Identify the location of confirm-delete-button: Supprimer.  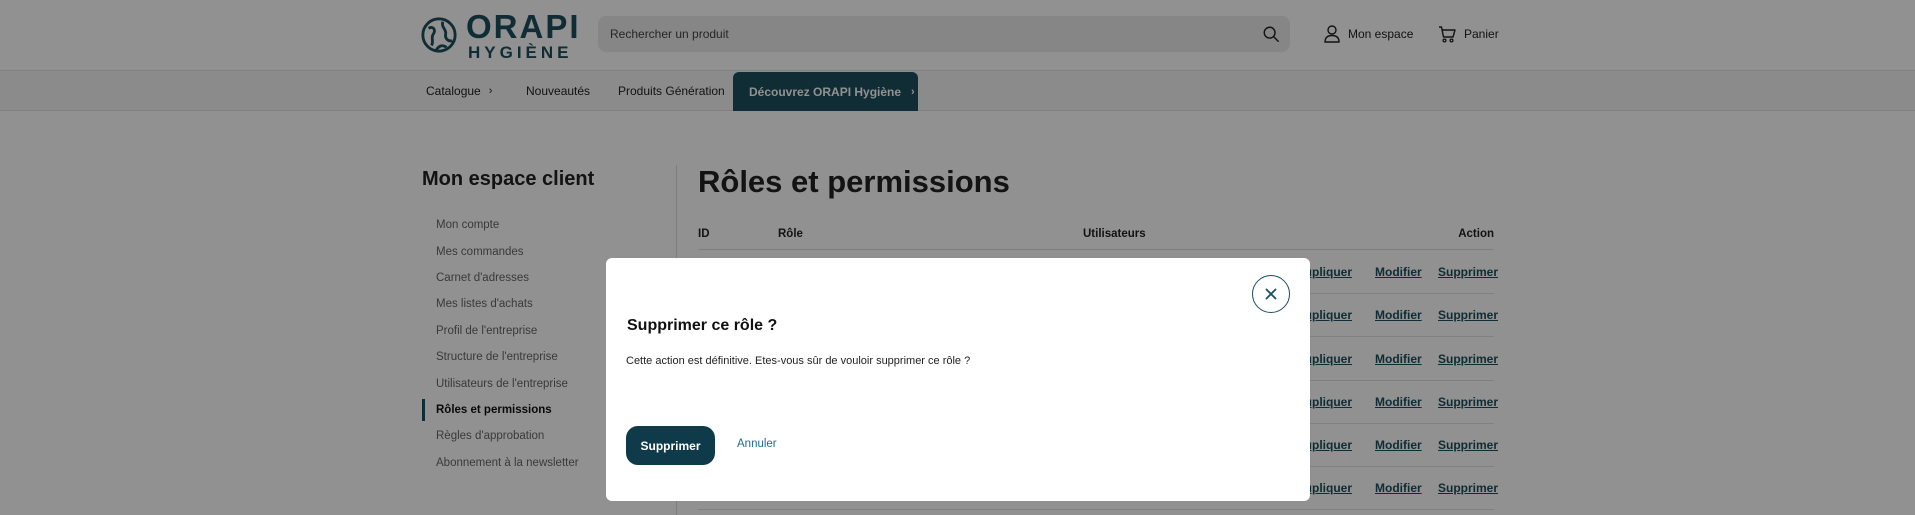
(670, 445).